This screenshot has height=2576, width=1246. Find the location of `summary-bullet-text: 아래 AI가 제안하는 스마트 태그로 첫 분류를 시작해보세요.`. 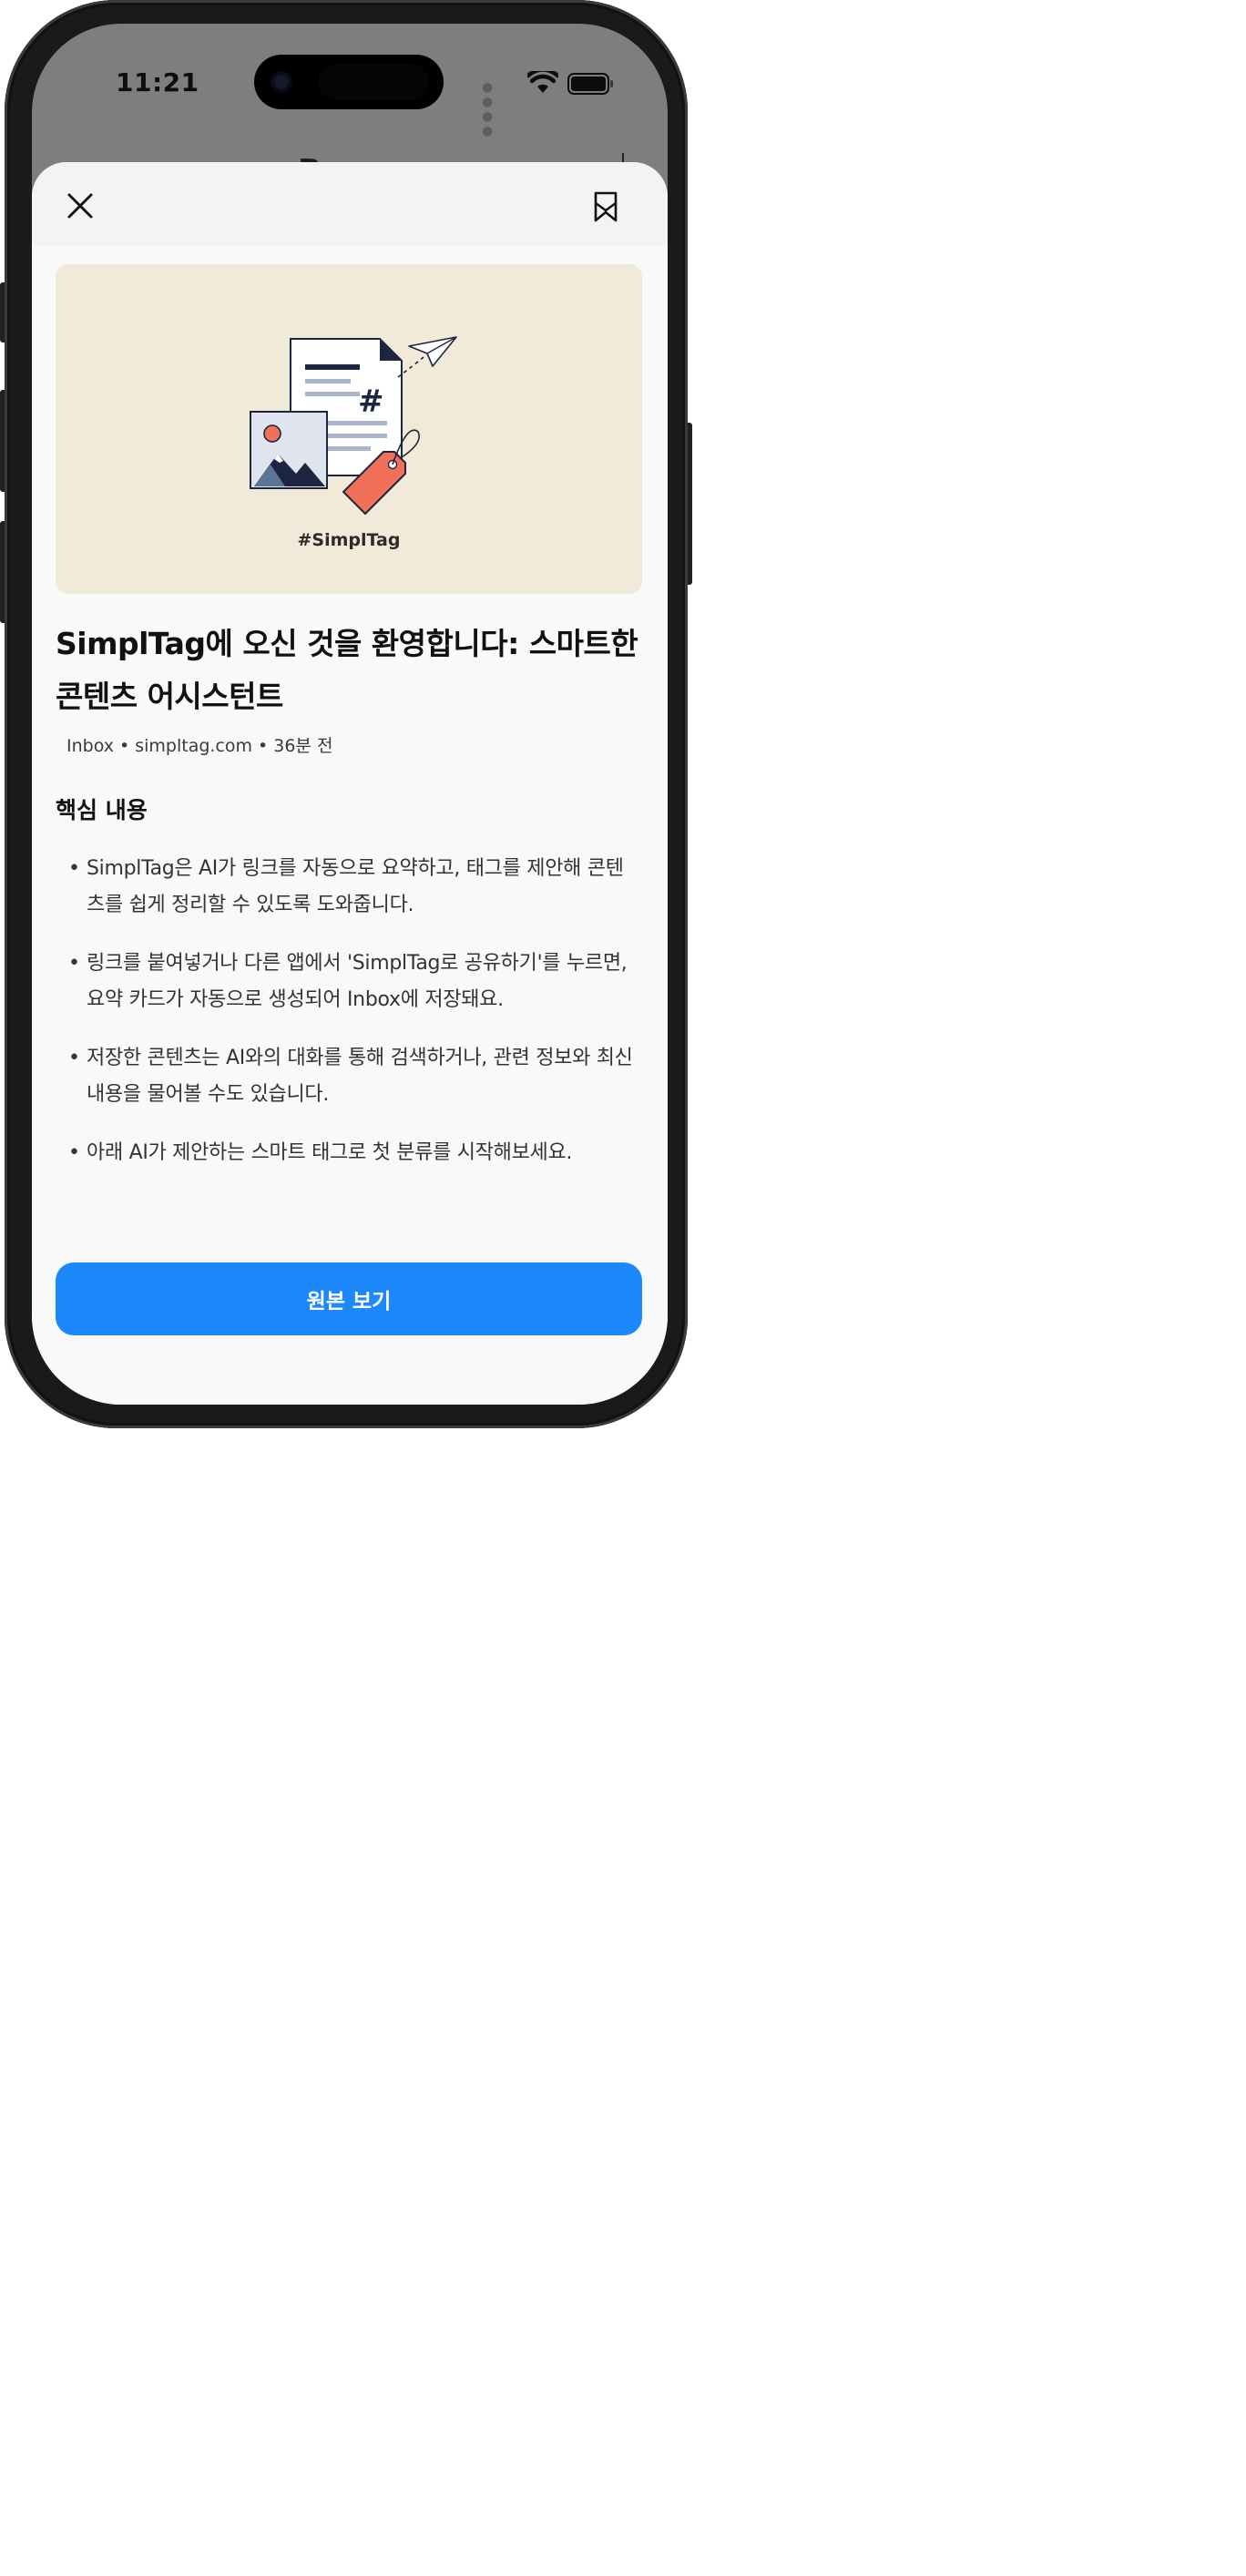

summary-bullet-text: 아래 AI가 제안하는 스마트 태그로 첫 분류를 시작해보세요. is located at coordinates (330, 1152).